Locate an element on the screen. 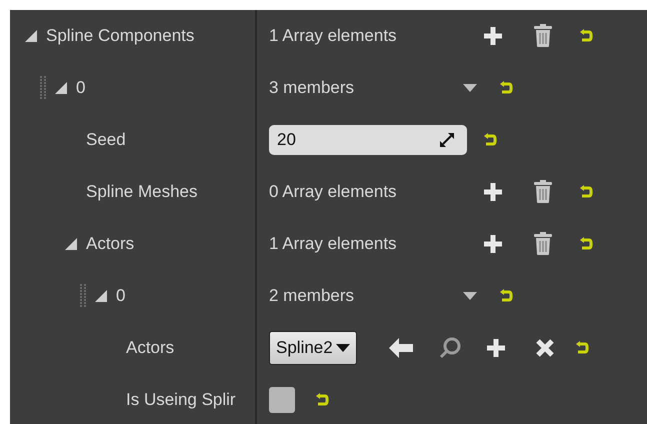  close-icon is located at coordinates (544, 348).